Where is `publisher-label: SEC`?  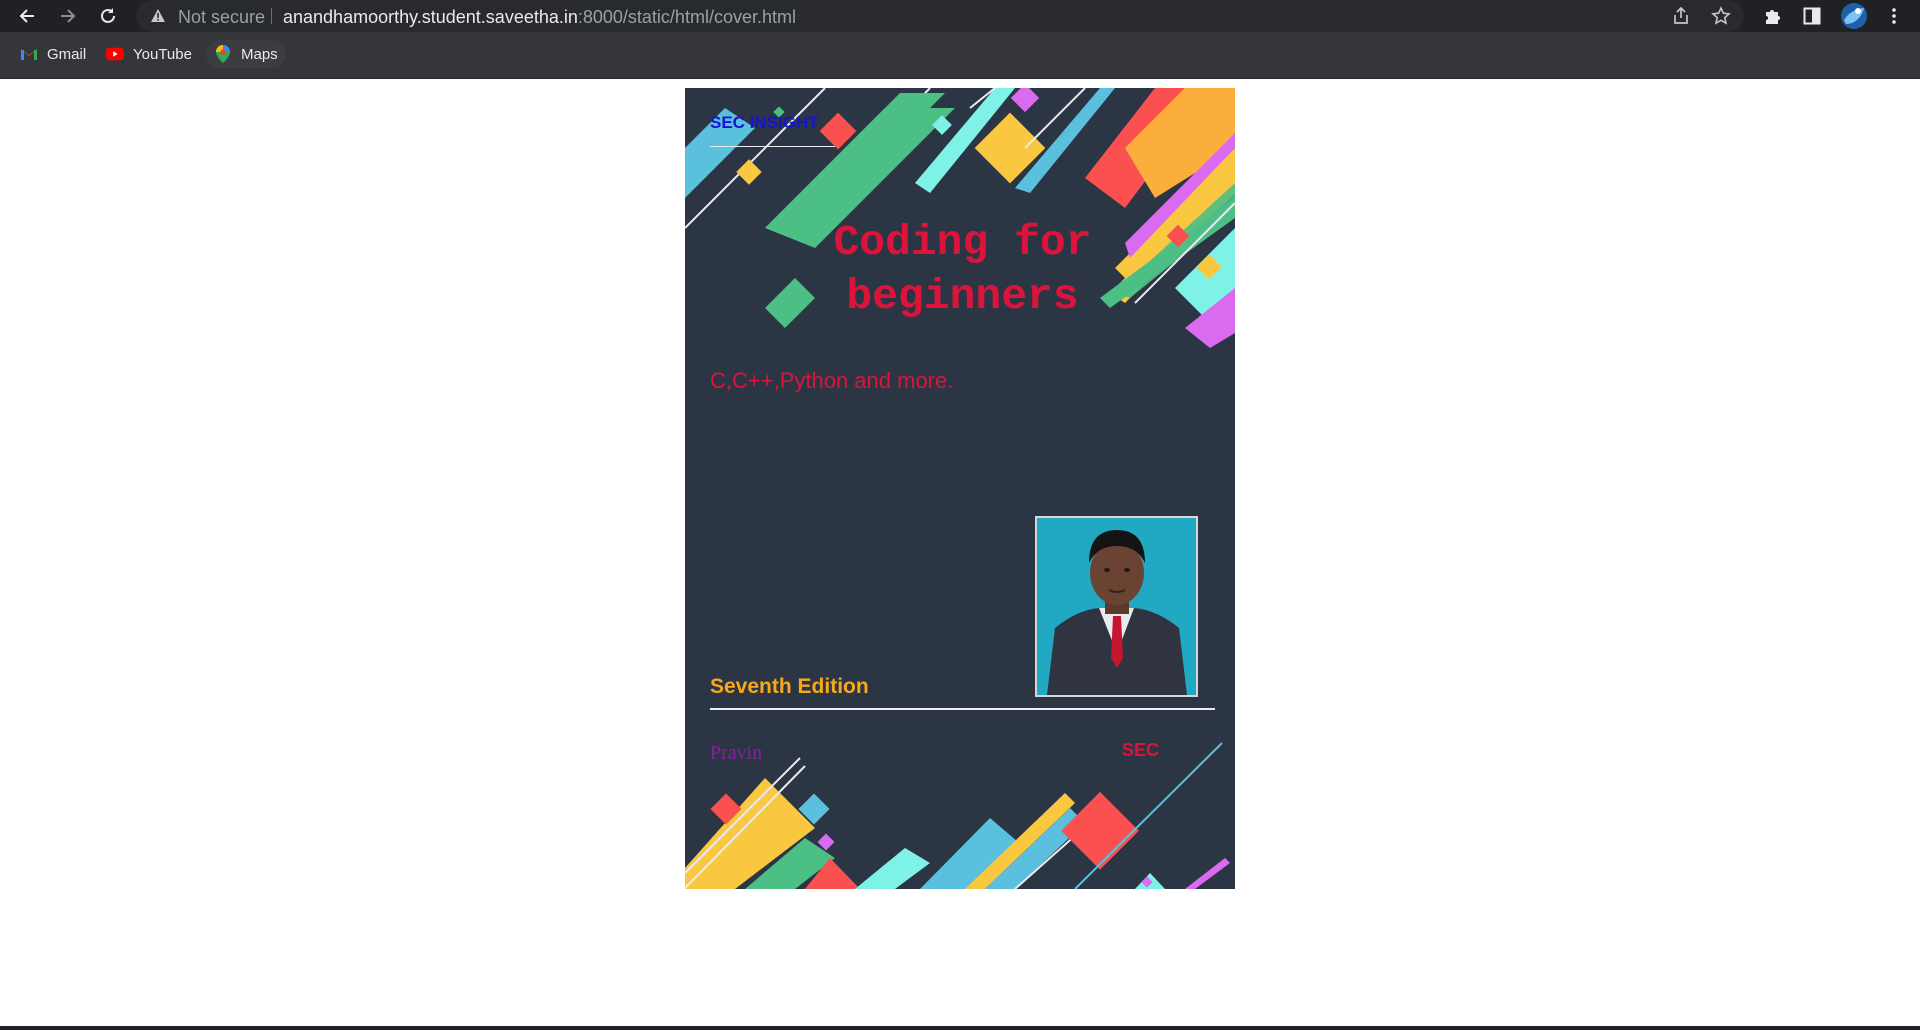 publisher-label: SEC is located at coordinates (1141, 750).